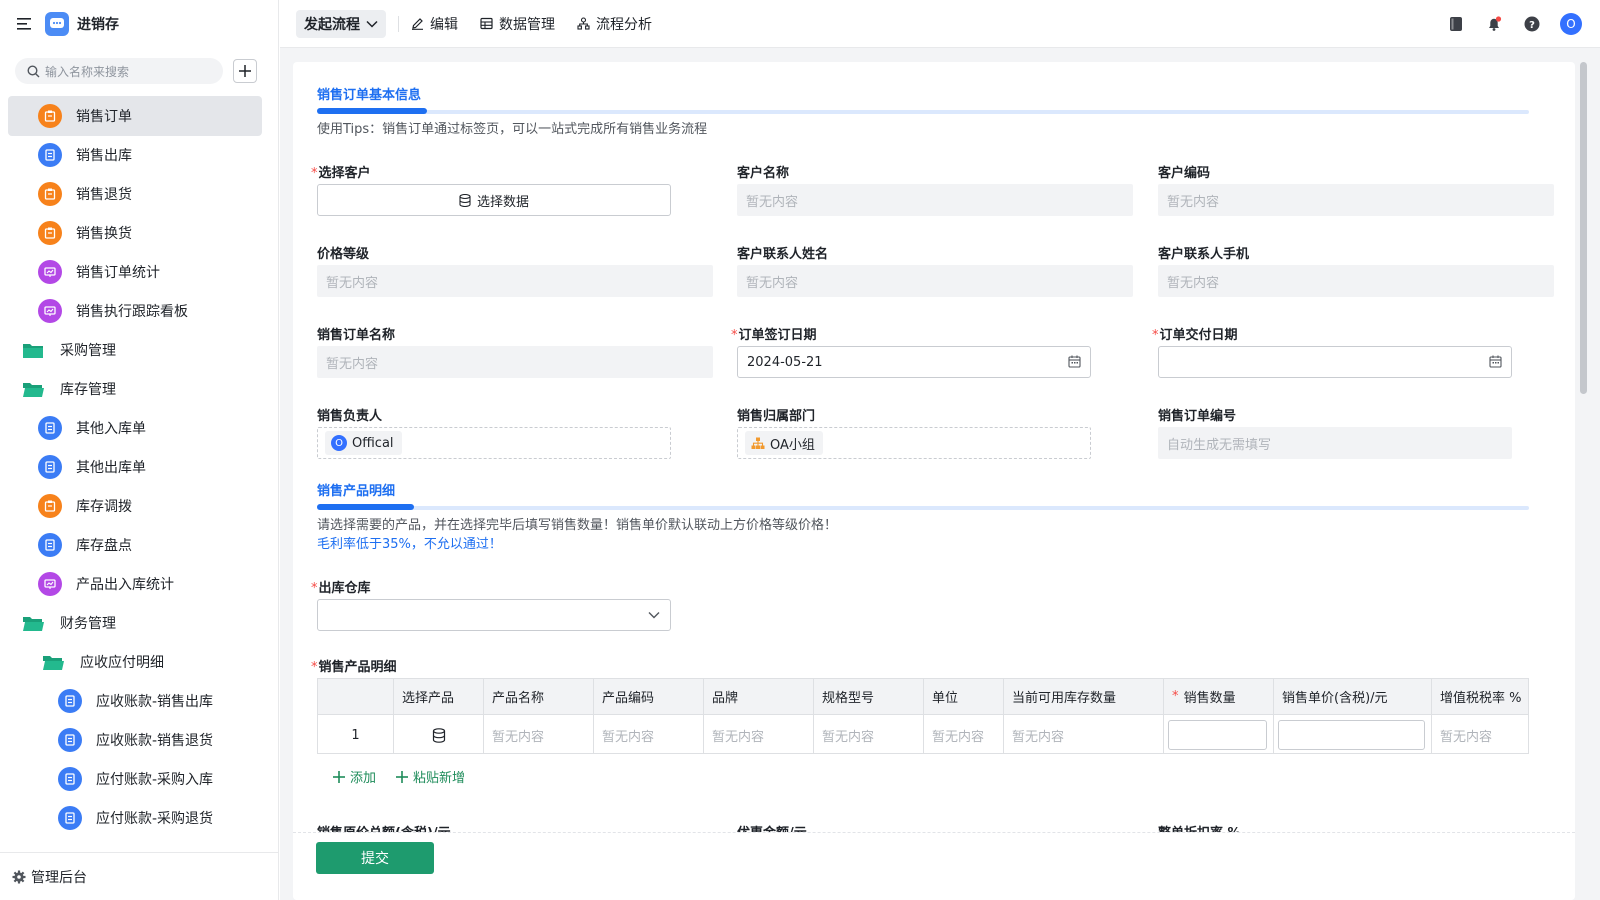  I want to click on user-avatar: O, so click(1571, 24).